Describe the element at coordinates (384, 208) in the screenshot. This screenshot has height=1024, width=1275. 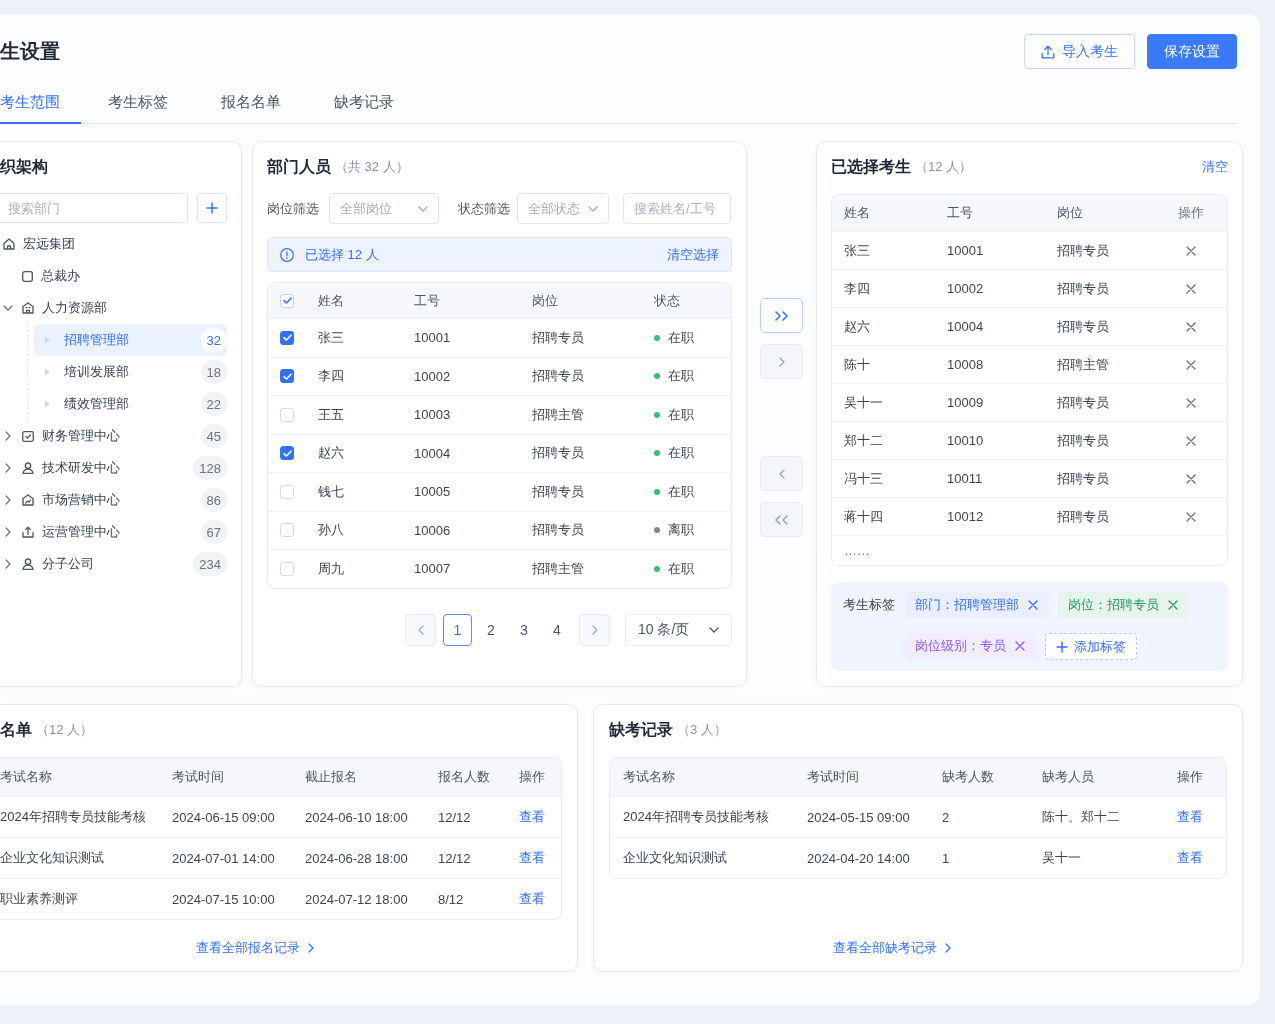
I see `filter-select: 全部岗位` at that location.